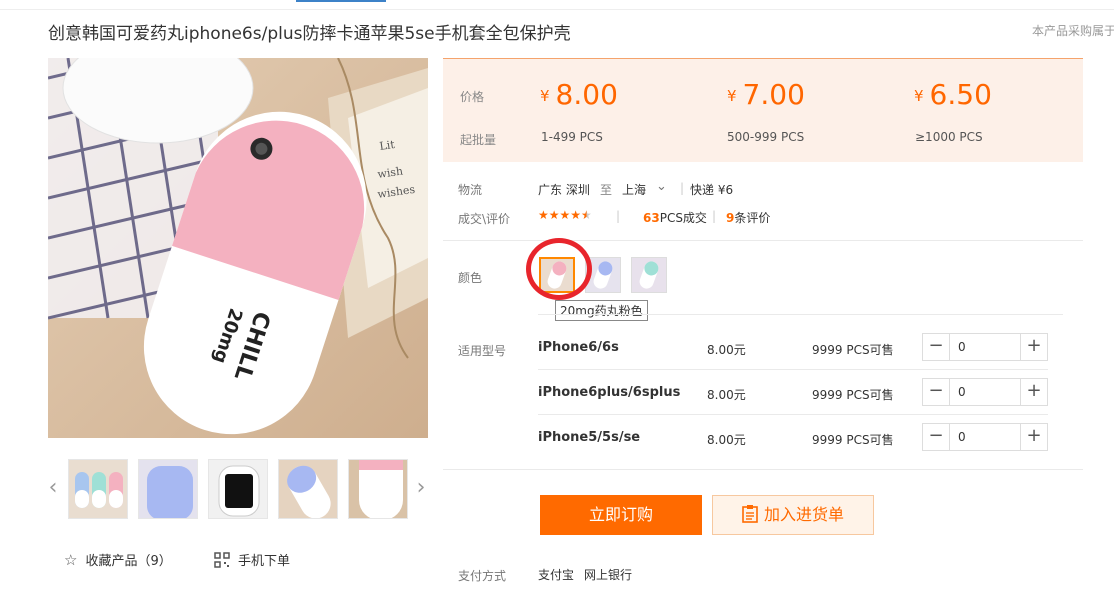 The height and width of the screenshot is (590, 1114). What do you see at coordinates (589, 437) in the screenshot?
I see `model-name: iPhone5/5s/se` at bounding box center [589, 437].